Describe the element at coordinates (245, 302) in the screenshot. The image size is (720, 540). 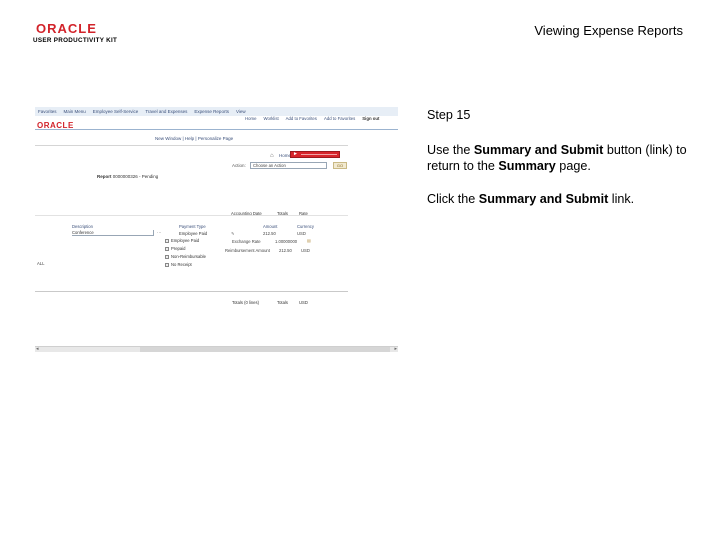
I see `totals-label: Totals (0 lines)` at that location.